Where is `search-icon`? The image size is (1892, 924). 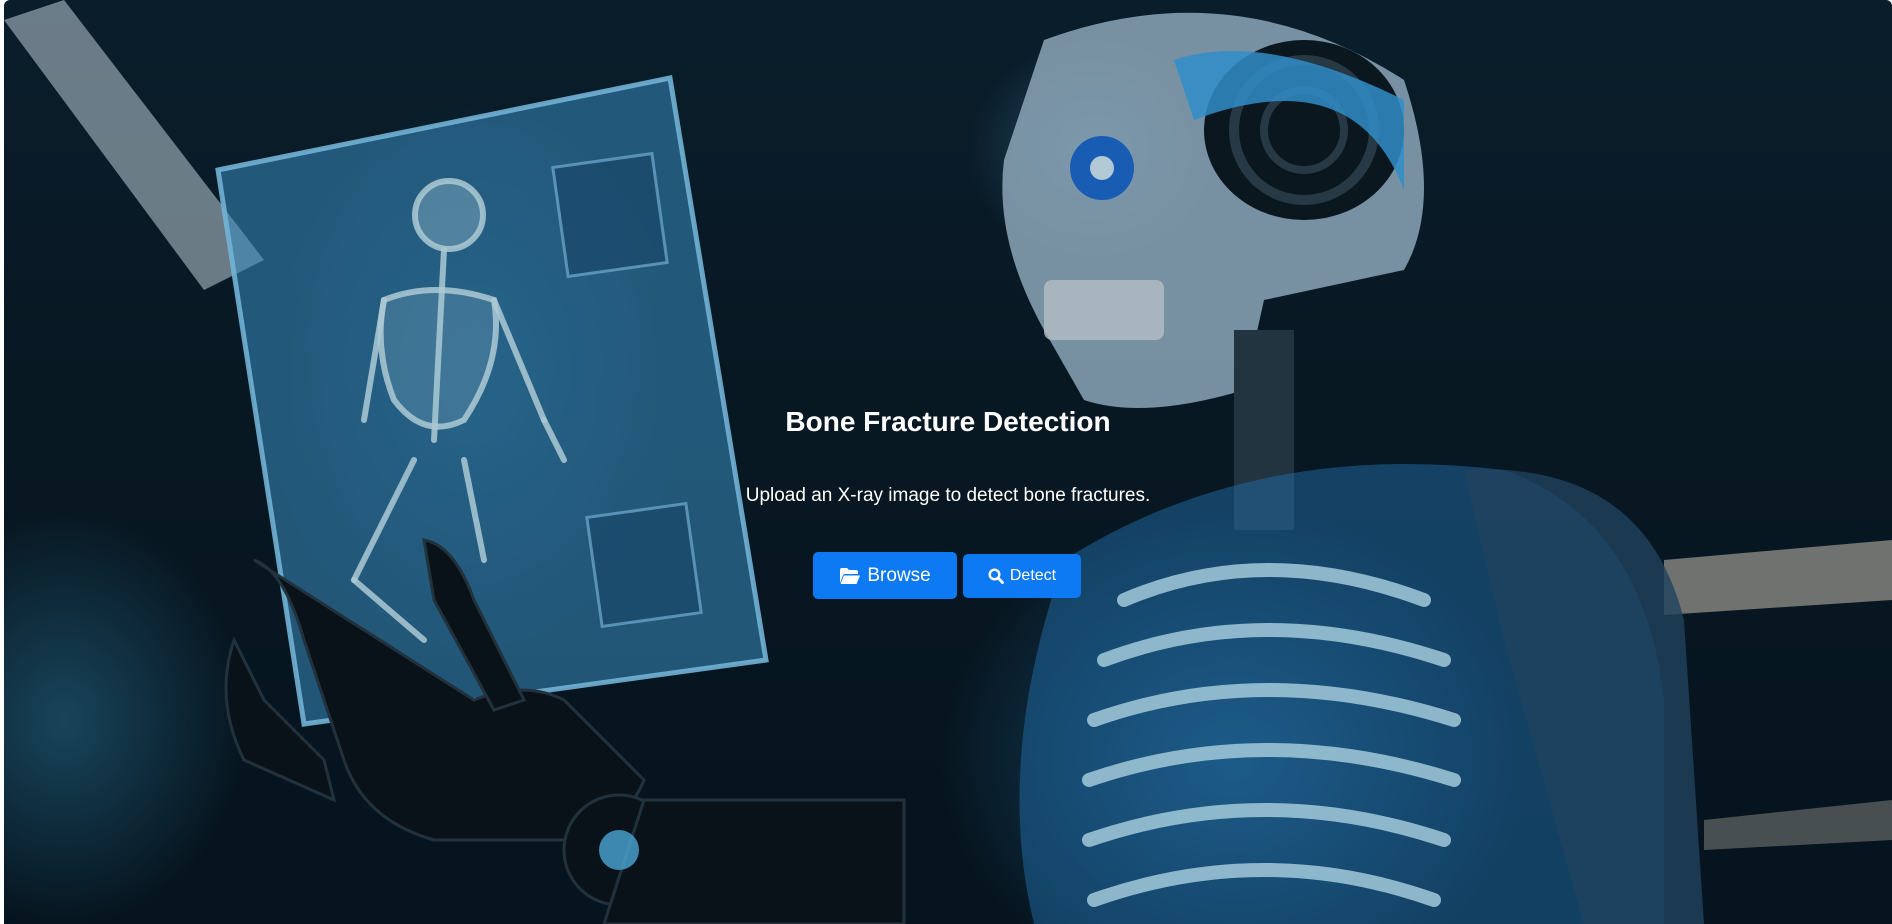 search-icon is located at coordinates (996, 575).